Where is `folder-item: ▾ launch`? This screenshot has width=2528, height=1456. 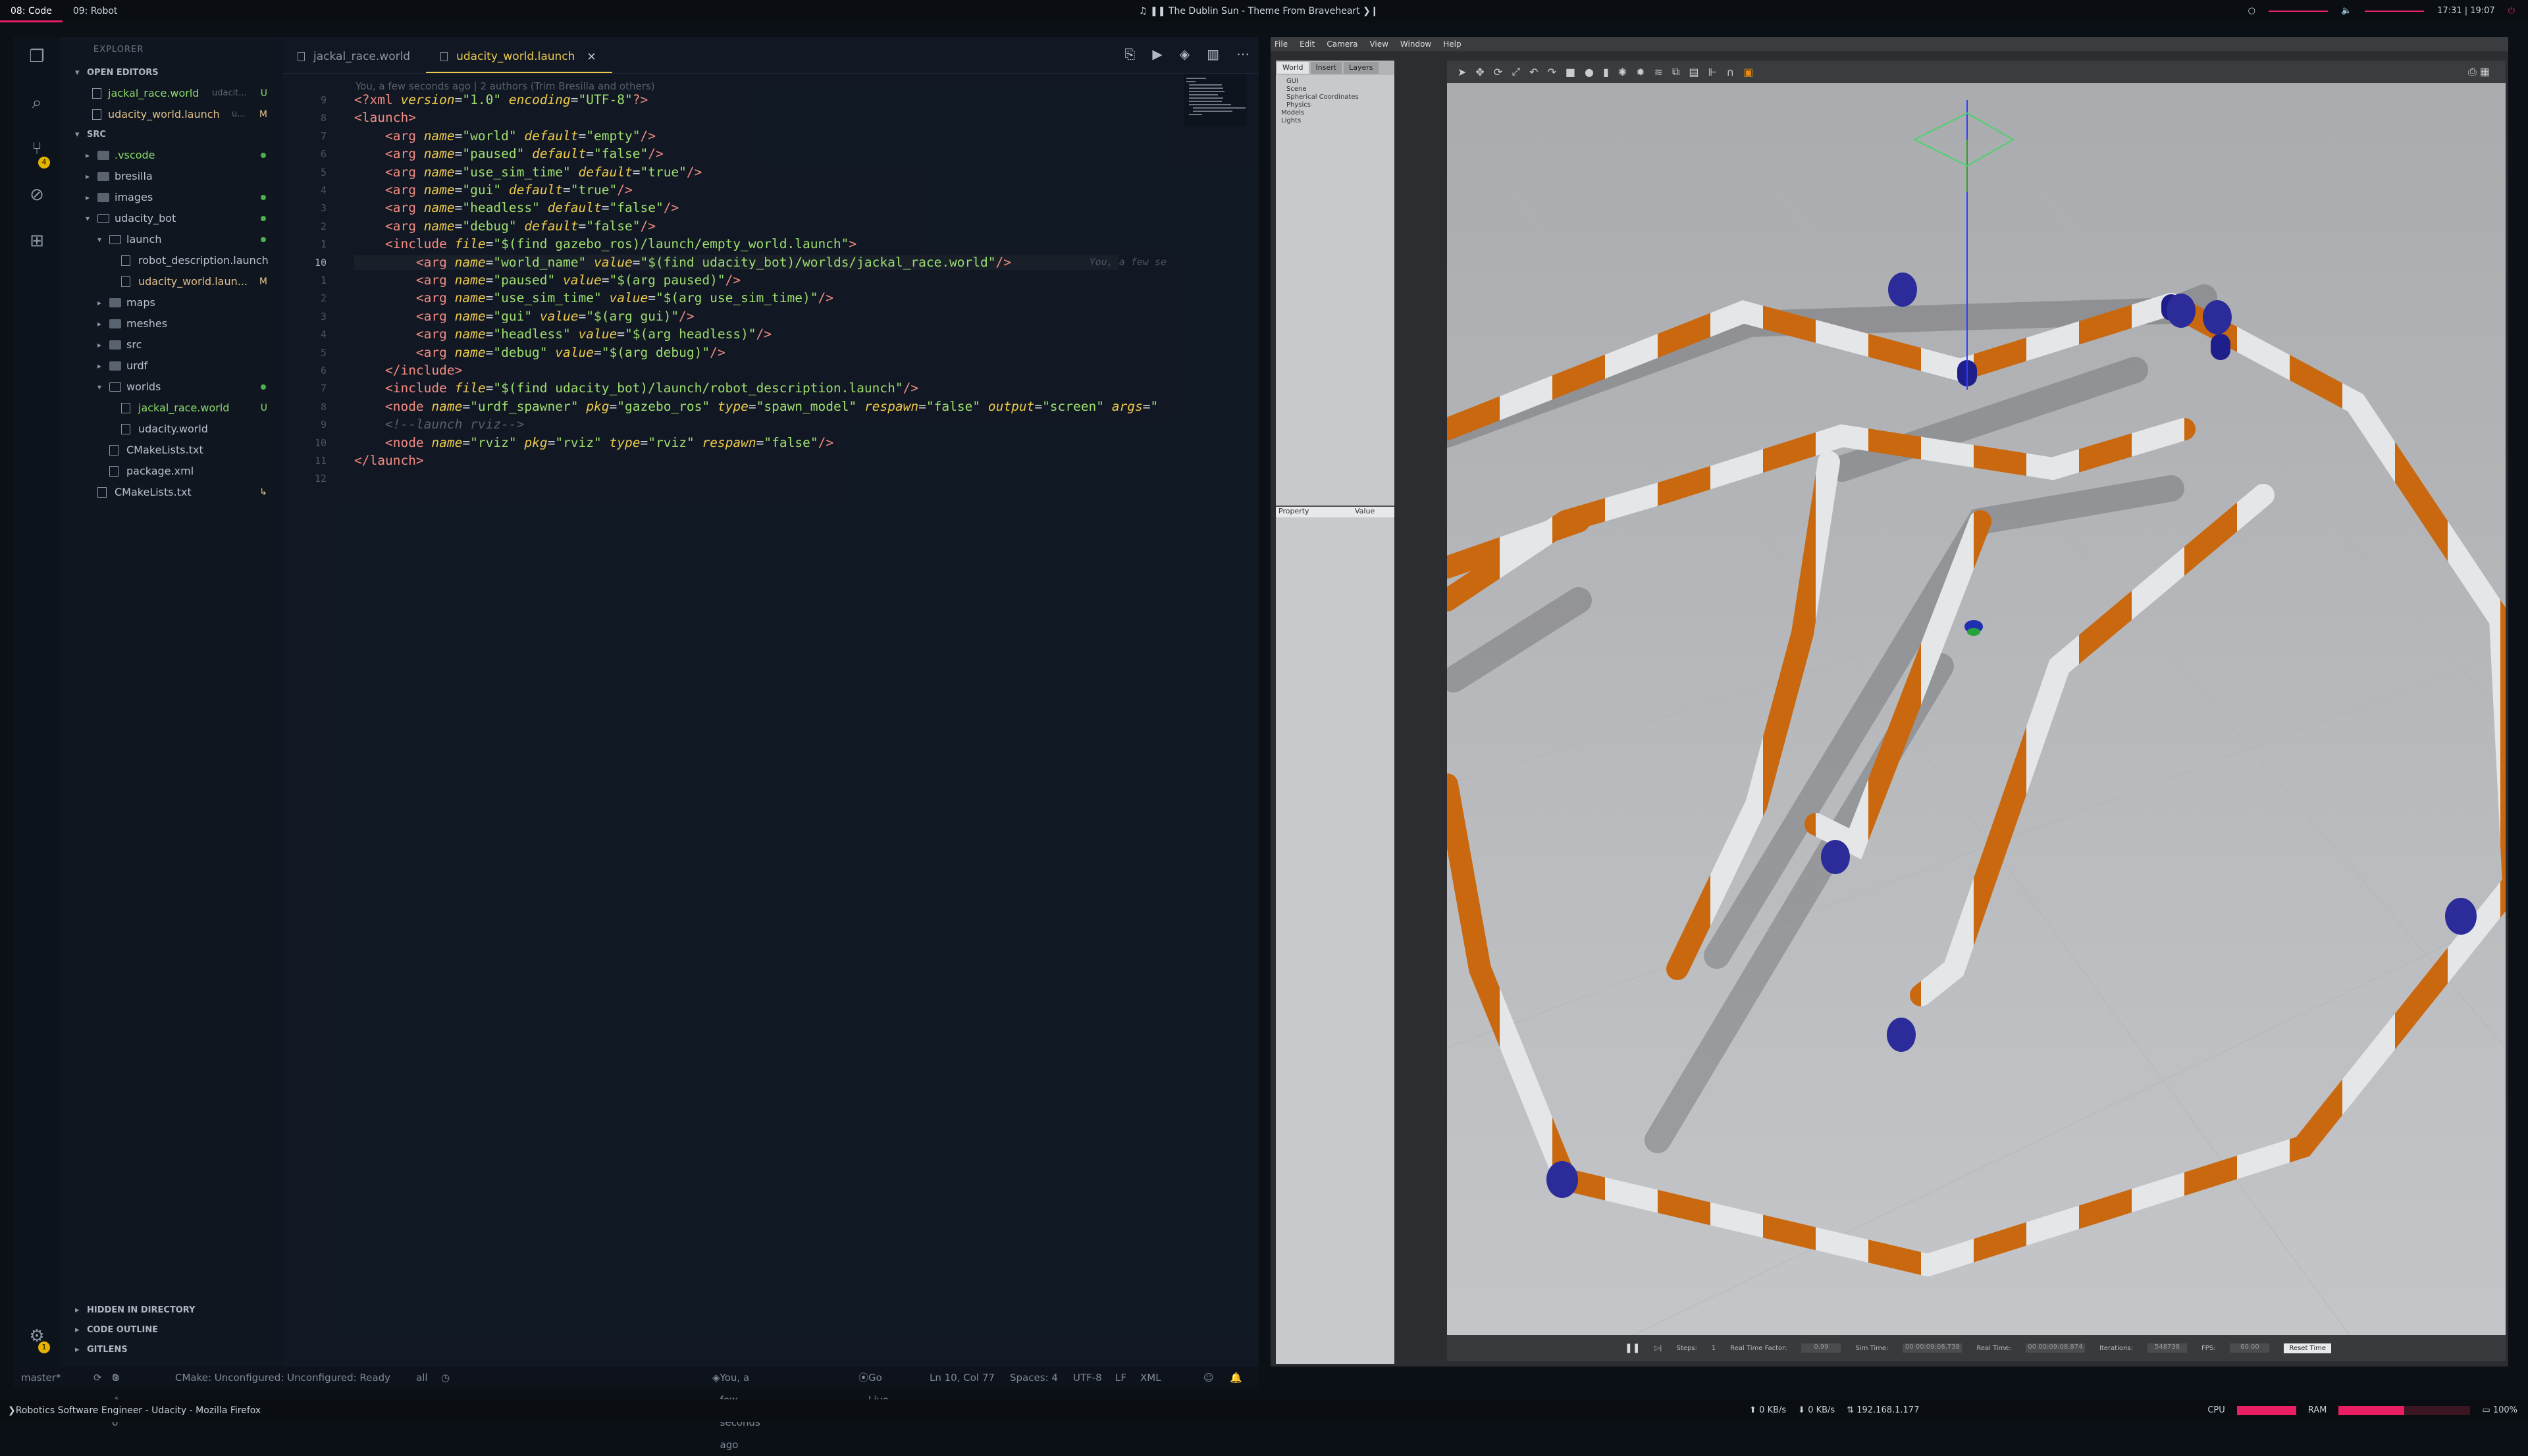 folder-item: ▾ launch is located at coordinates (172, 239).